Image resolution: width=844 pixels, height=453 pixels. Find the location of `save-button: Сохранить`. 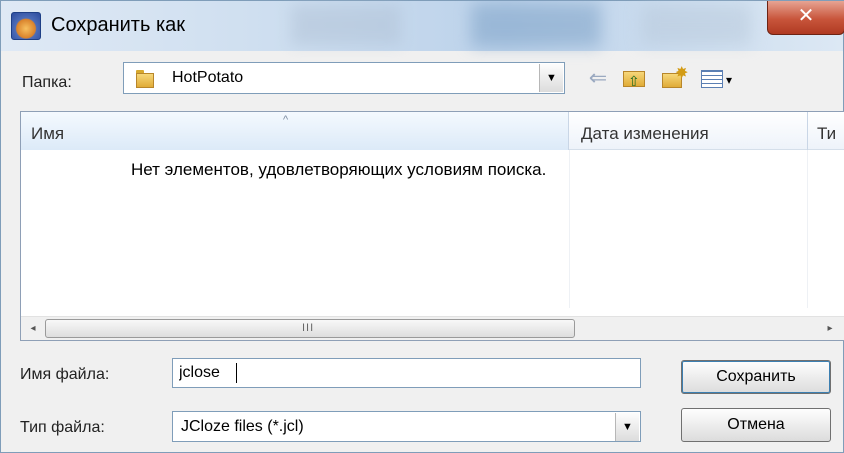

save-button: Сохранить is located at coordinates (756, 377).